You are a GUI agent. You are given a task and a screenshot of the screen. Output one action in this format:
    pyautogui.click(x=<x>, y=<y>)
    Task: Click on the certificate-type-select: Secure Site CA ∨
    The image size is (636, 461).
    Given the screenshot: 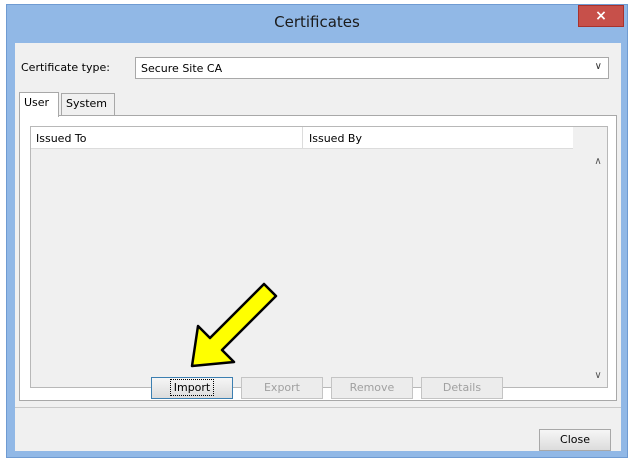 What is the action you would take?
    pyautogui.click(x=372, y=68)
    